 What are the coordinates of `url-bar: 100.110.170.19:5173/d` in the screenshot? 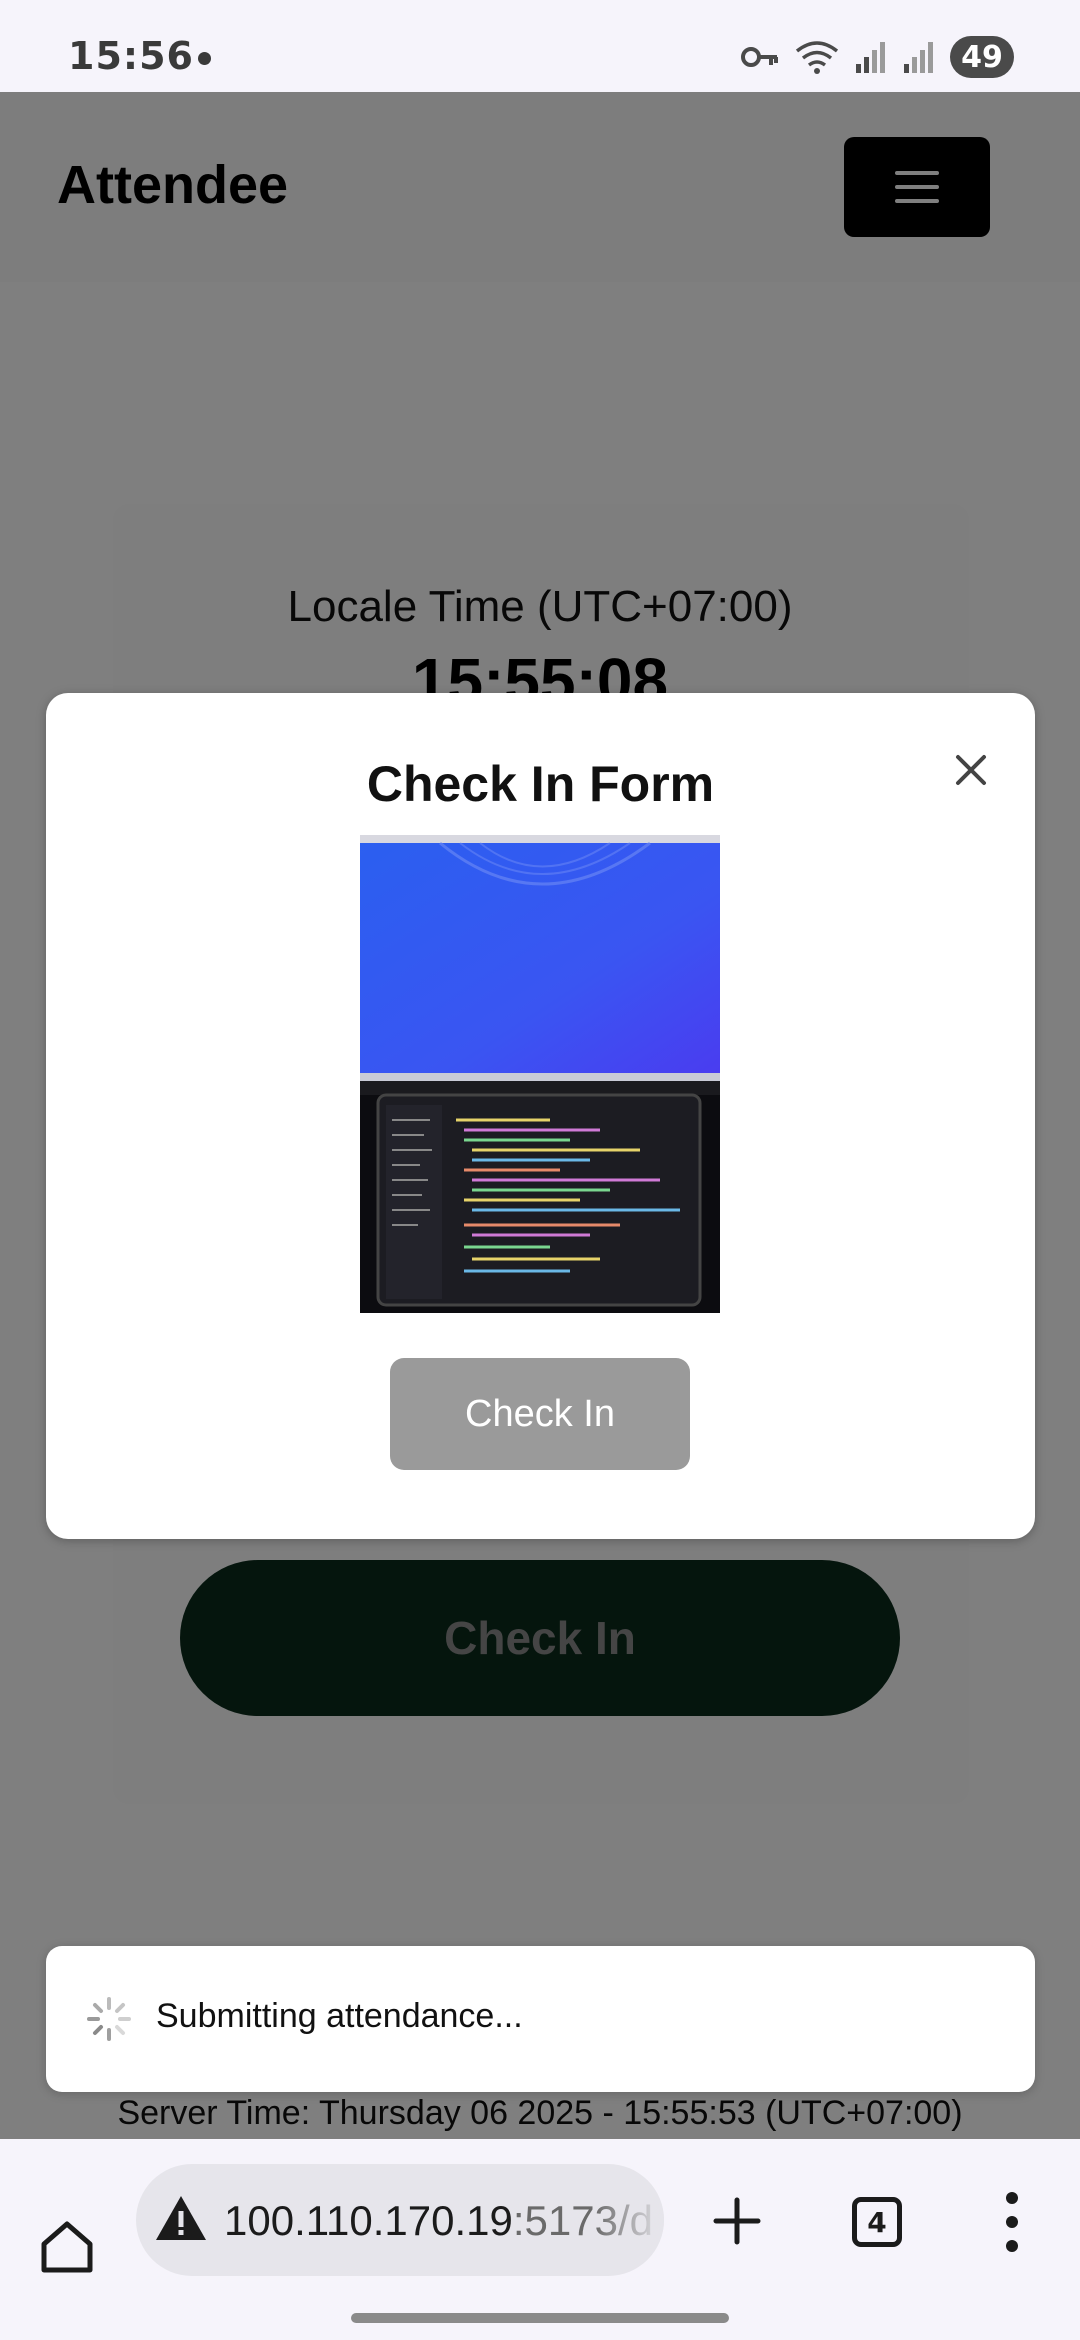 It's located at (400, 2220).